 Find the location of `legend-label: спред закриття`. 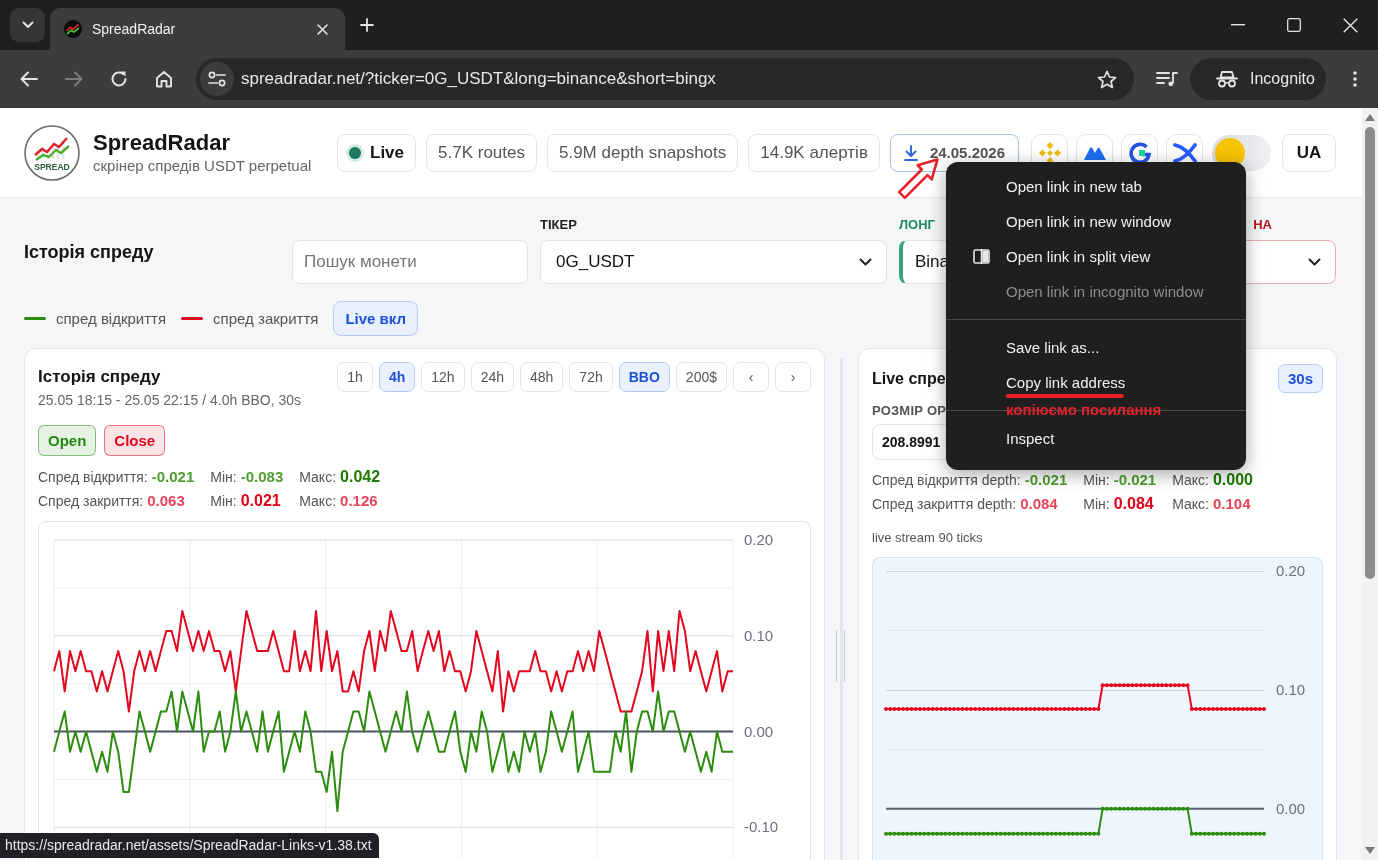

legend-label: спред закриття is located at coordinates (266, 318).